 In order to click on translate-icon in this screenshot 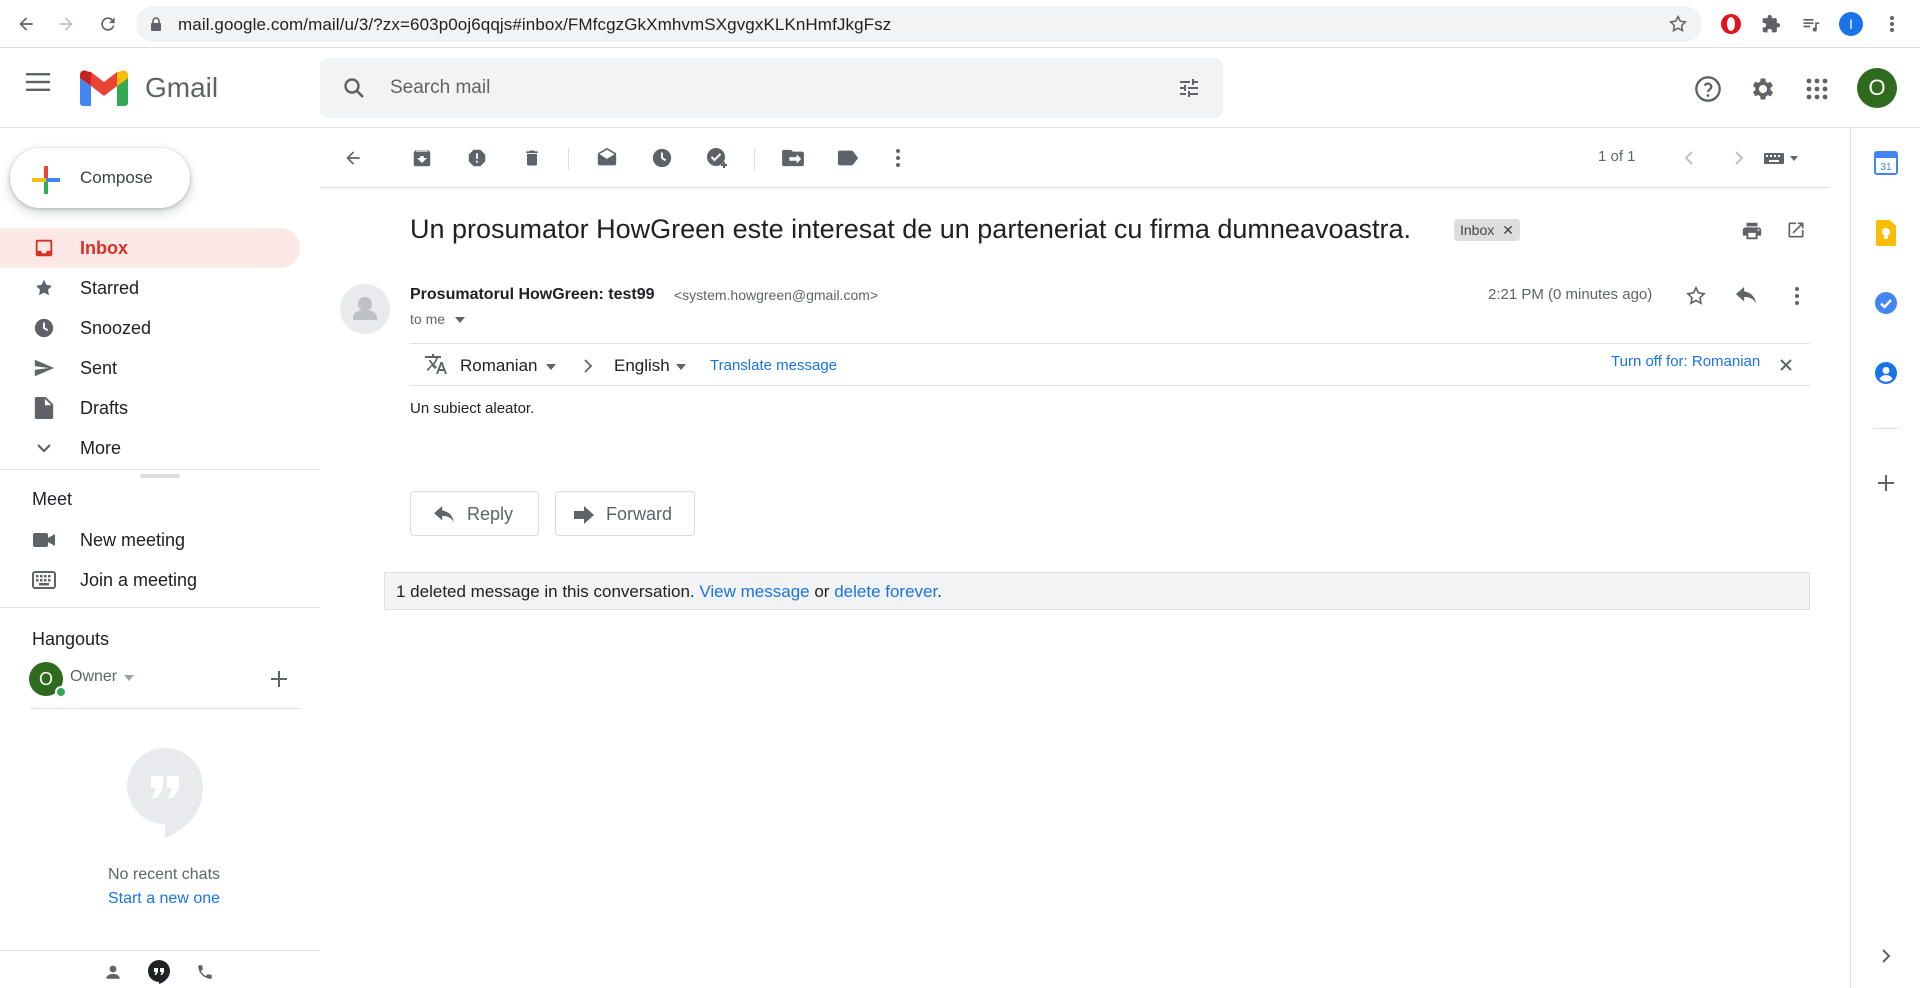, I will do `click(436, 365)`.